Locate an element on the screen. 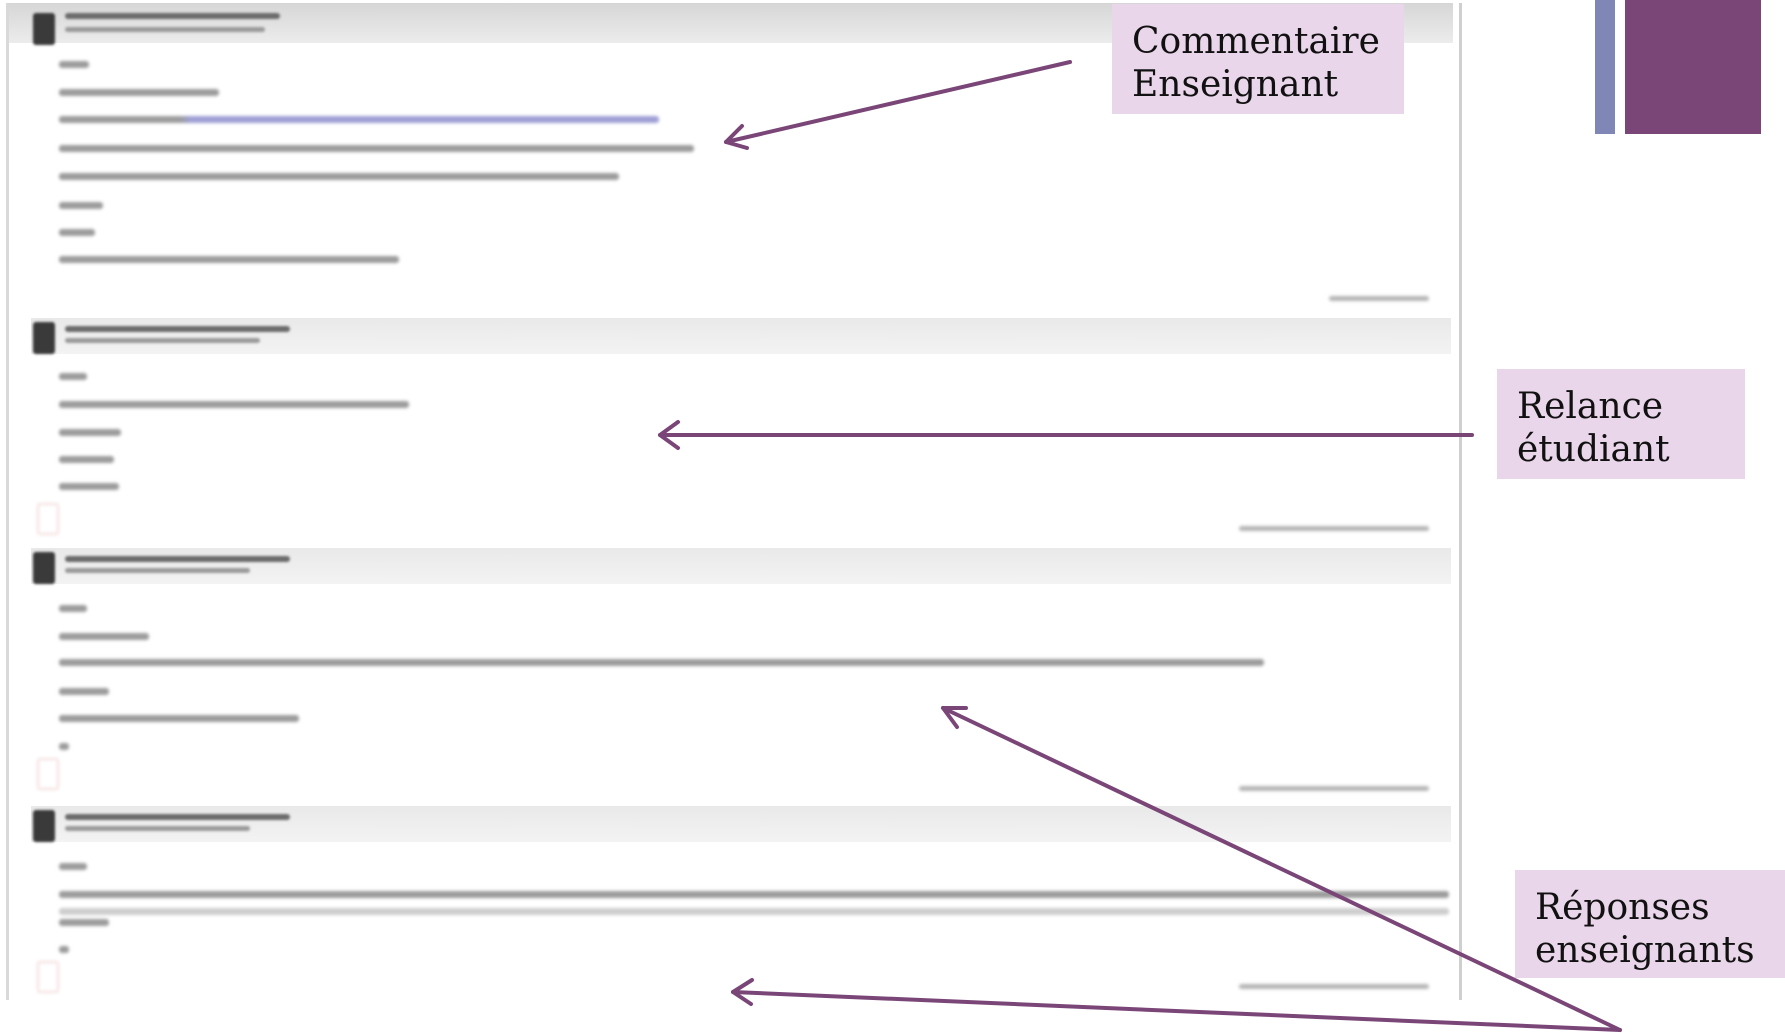  callout-line: Commentaire is located at coordinates (1256, 41).